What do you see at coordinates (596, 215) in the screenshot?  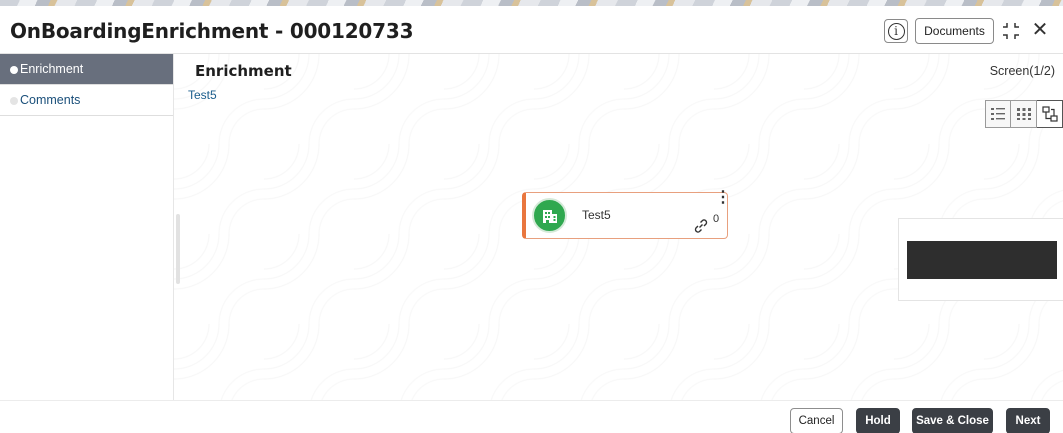 I see `node-label: Test5` at bounding box center [596, 215].